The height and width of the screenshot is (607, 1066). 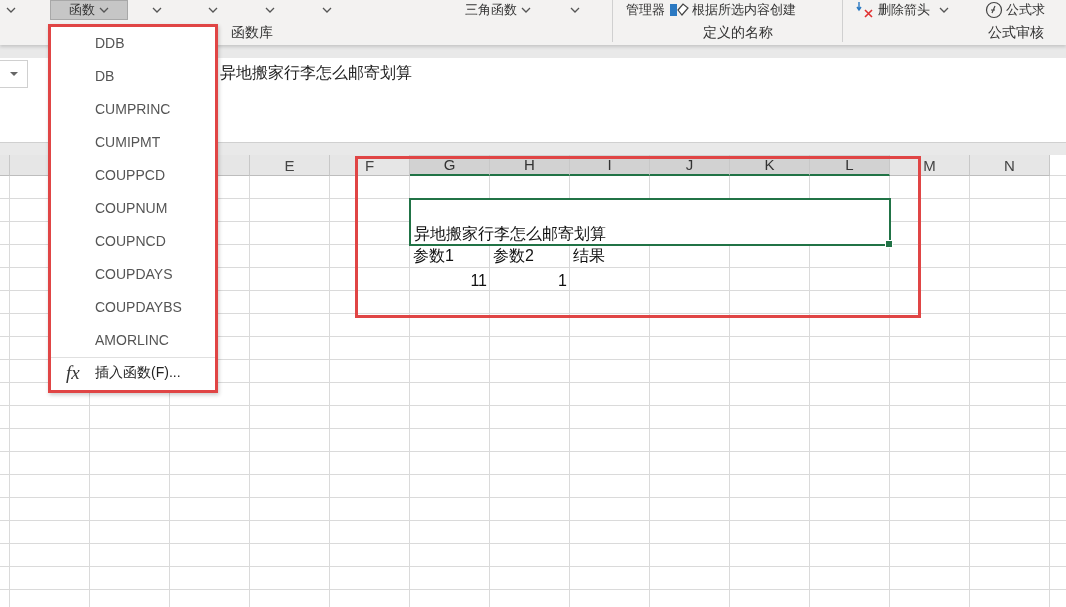 What do you see at coordinates (370, 165) in the screenshot?
I see `column-header: F` at bounding box center [370, 165].